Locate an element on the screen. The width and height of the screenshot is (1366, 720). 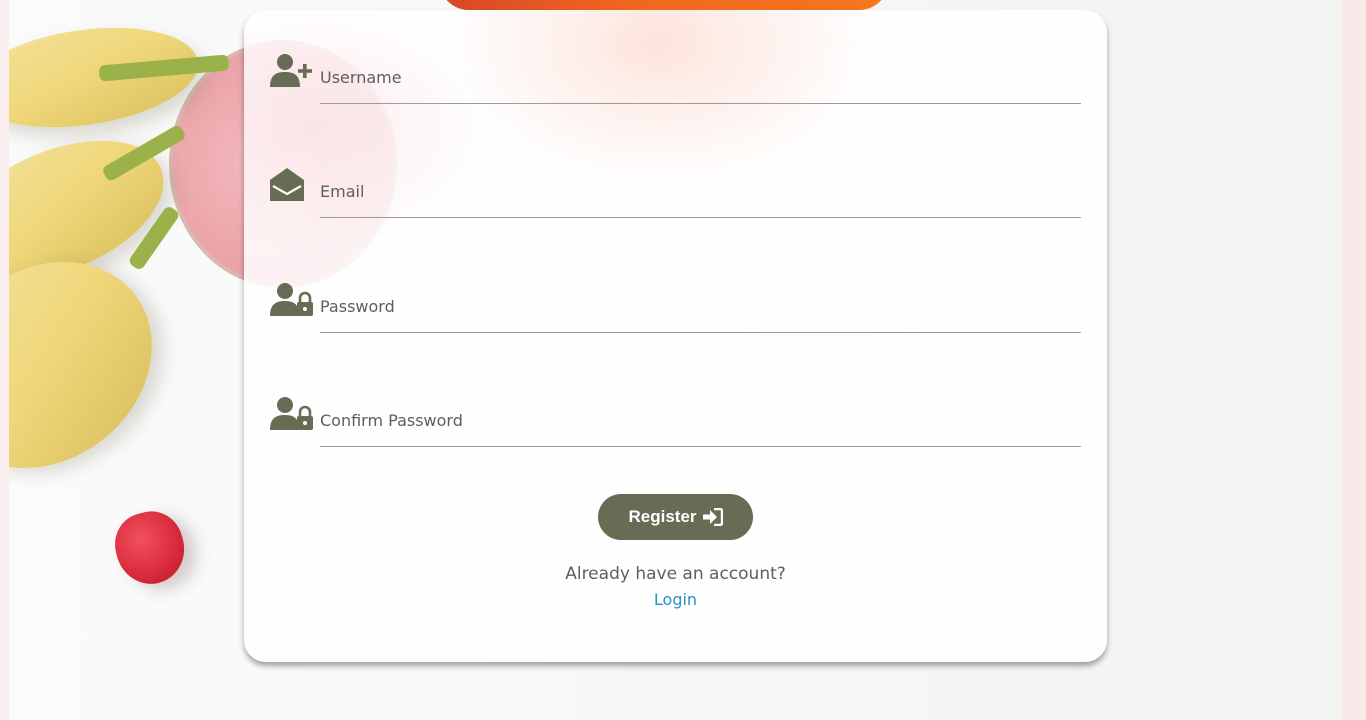
register-button-label: Register is located at coordinates (662, 516).